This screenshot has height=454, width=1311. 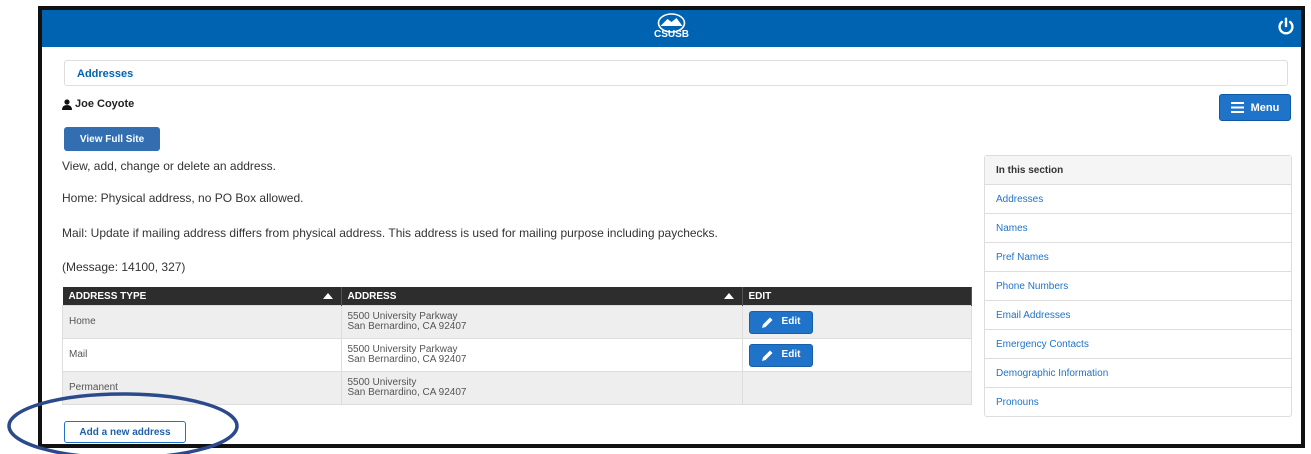 What do you see at coordinates (105, 104) in the screenshot?
I see `user-name: Joe Coyote` at bounding box center [105, 104].